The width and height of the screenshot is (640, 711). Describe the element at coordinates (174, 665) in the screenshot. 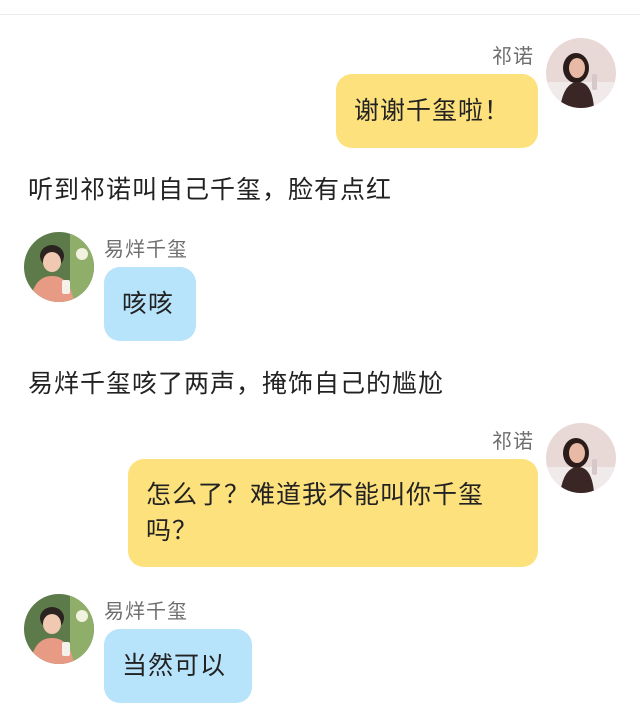

I see `message-text: 当然可以` at that location.